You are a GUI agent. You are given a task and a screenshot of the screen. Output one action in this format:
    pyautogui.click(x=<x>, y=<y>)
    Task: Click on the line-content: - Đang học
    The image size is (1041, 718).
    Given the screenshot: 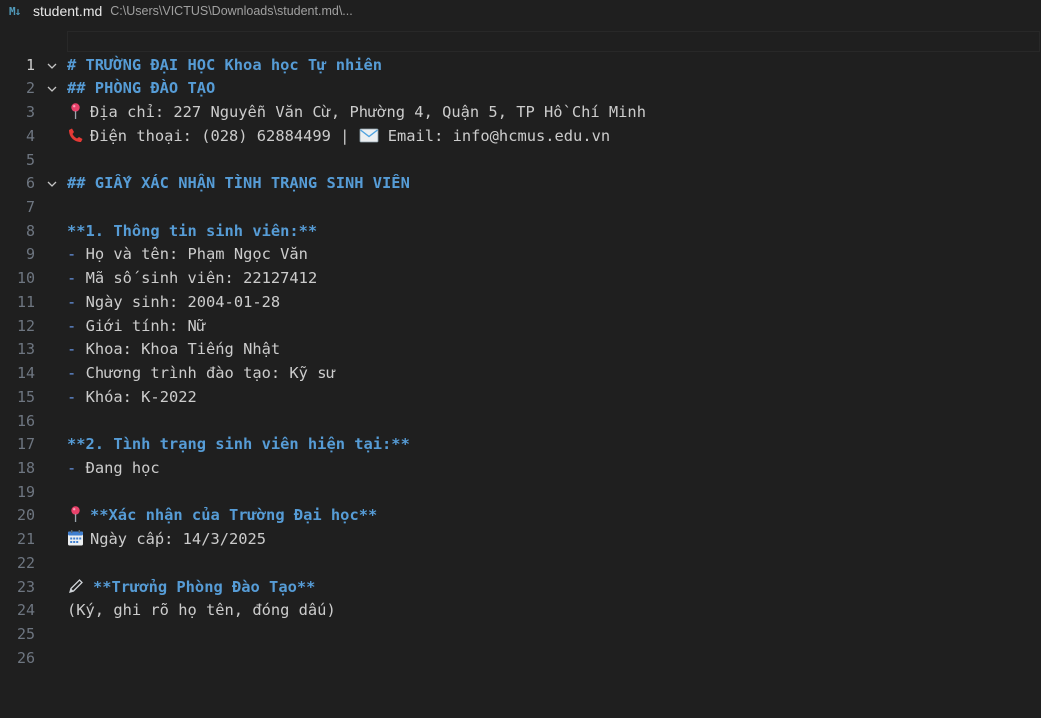 What is the action you would take?
    pyautogui.click(x=113, y=469)
    